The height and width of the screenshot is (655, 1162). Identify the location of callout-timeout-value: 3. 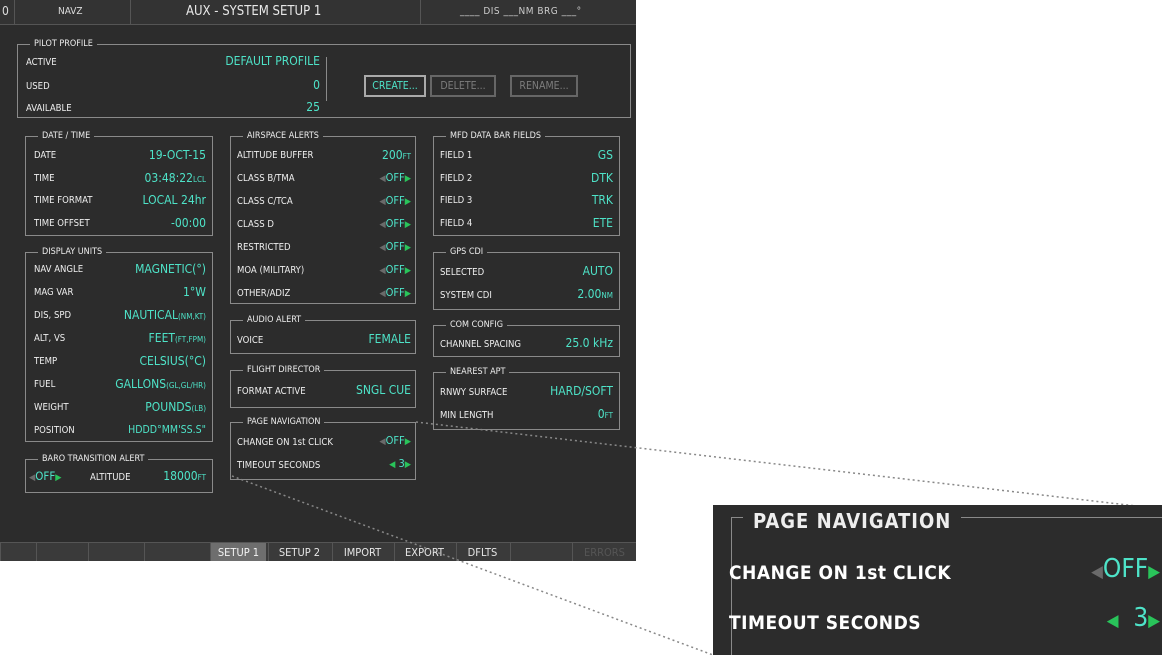
(1141, 618).